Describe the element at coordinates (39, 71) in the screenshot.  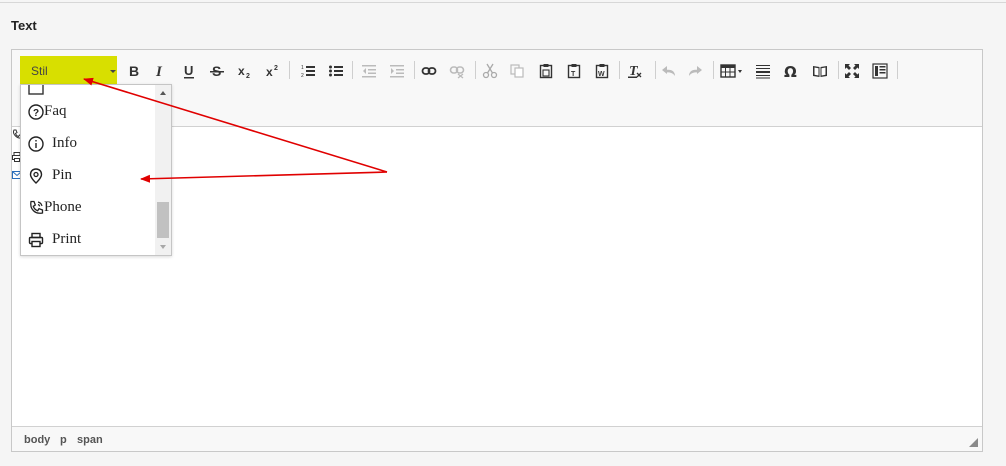
I see `style-combo-label: Stil` at that location.